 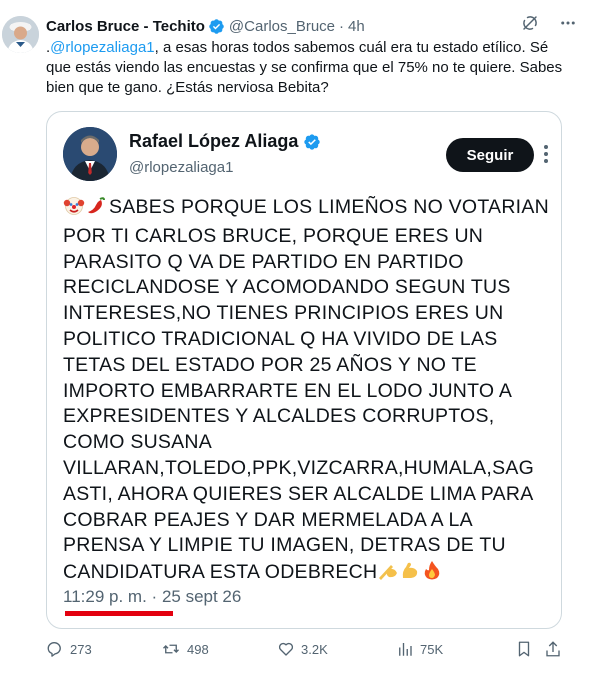 I want to click on quoted-tweet-date: 25 sept 26, so click(x=201, y=596).